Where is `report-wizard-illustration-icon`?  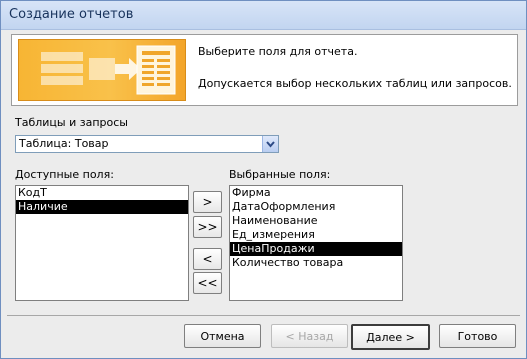
report-wizard-illustration-icon is located at coordinates (102, 70).